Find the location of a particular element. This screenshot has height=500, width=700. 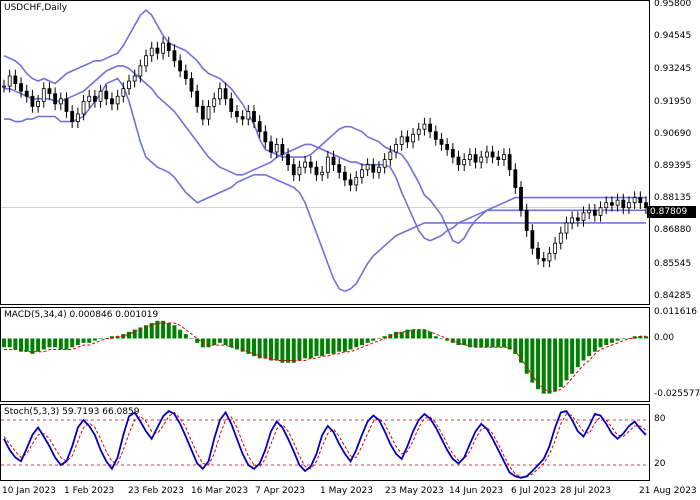

date-axis-tick: 1 Feb 2023 is located at coordinates (89, 491).